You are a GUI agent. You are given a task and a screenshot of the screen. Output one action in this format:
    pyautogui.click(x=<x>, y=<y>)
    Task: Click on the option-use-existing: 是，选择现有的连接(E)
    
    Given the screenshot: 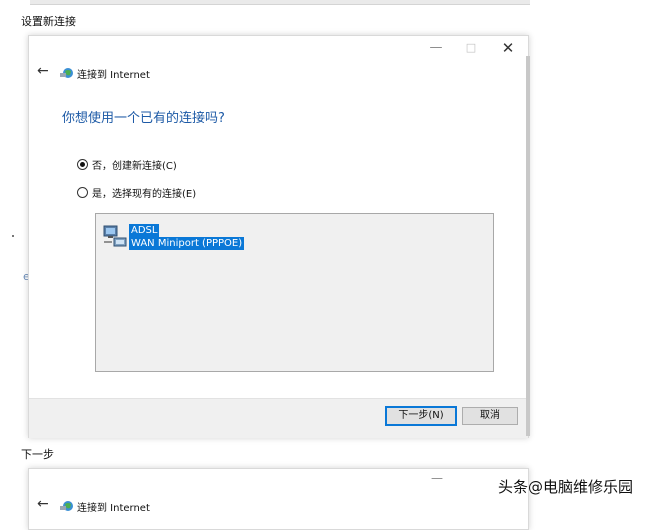 What is the action you would take?
    pyautogui.click(x=136, y=192)
    